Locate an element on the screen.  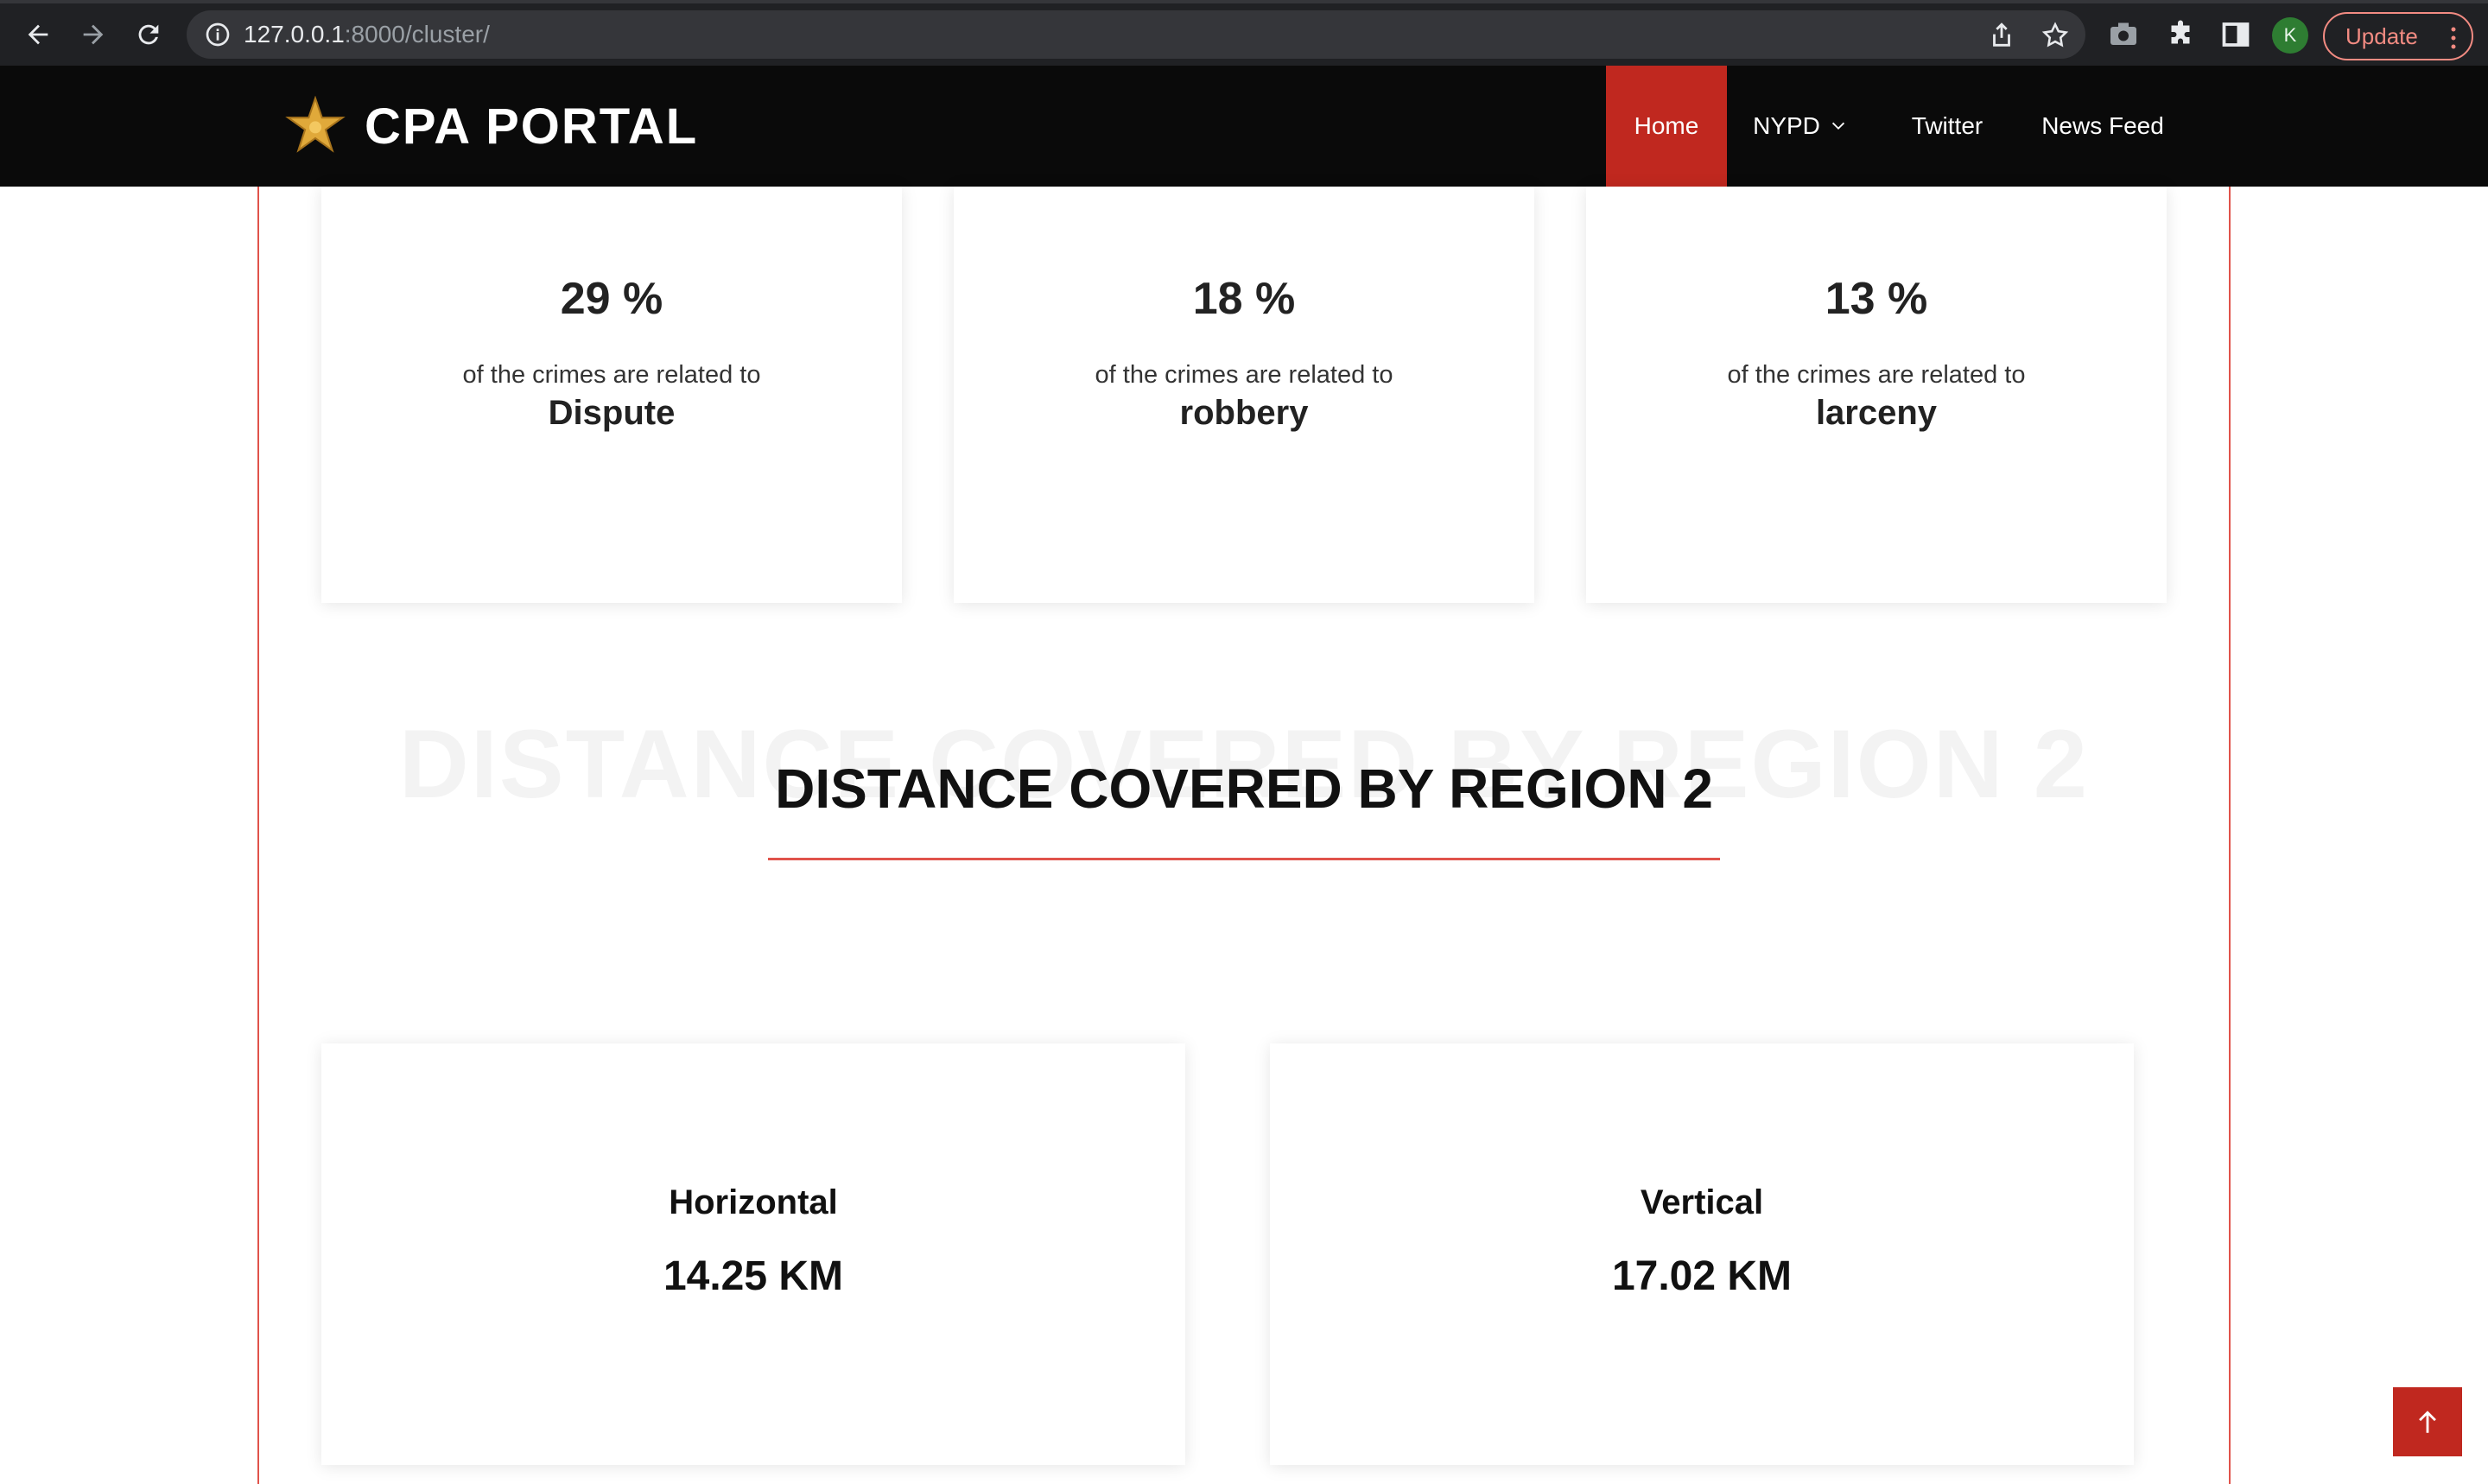
nav-twitter: Twitter is located at coordinates (1947, 126).